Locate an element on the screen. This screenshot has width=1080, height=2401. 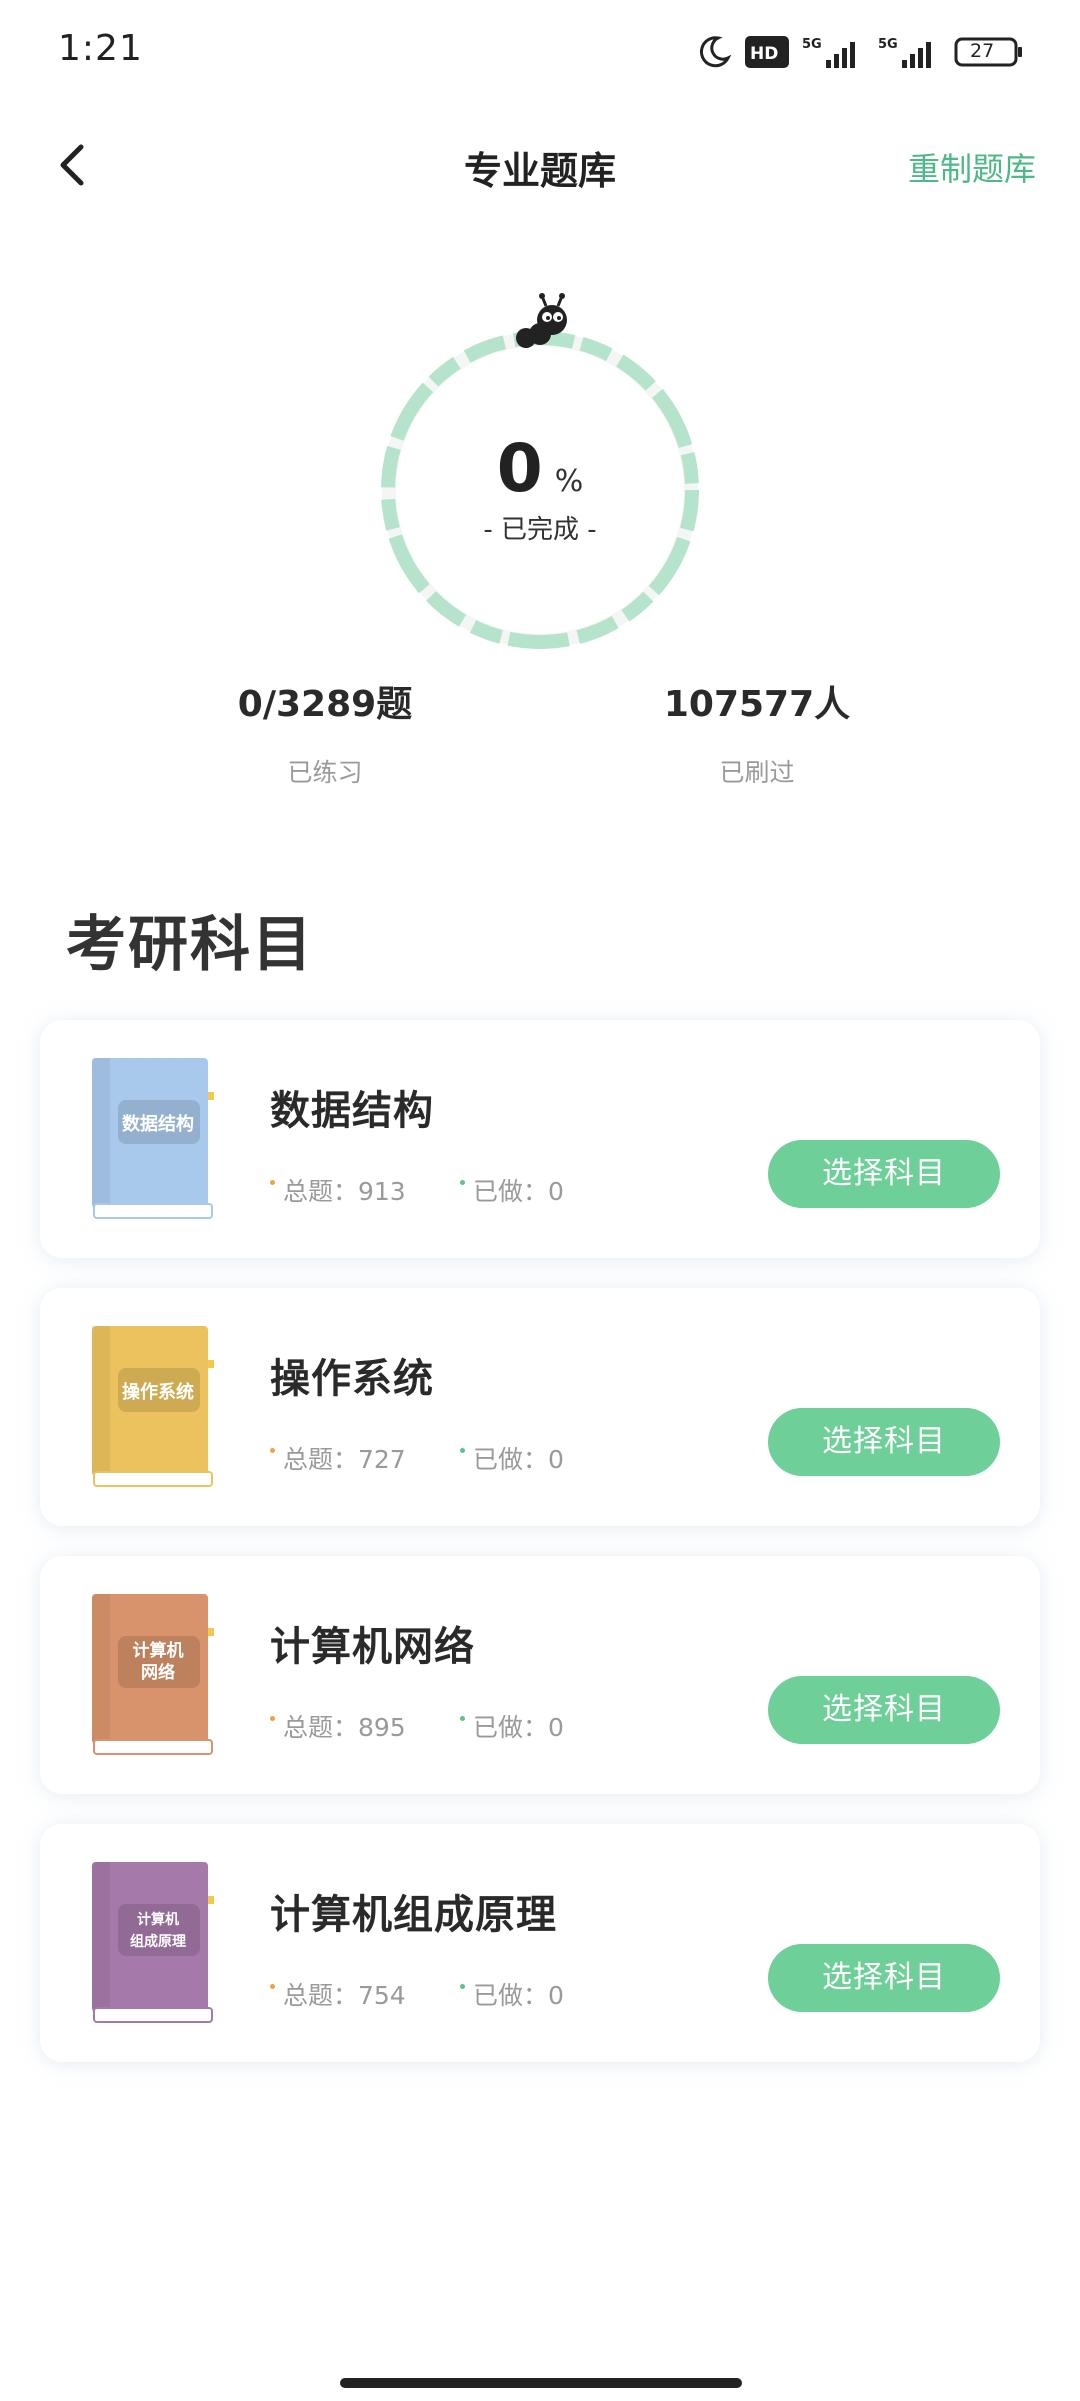
total-count-label: 总题：754 is located at coordinates (344, 1995).